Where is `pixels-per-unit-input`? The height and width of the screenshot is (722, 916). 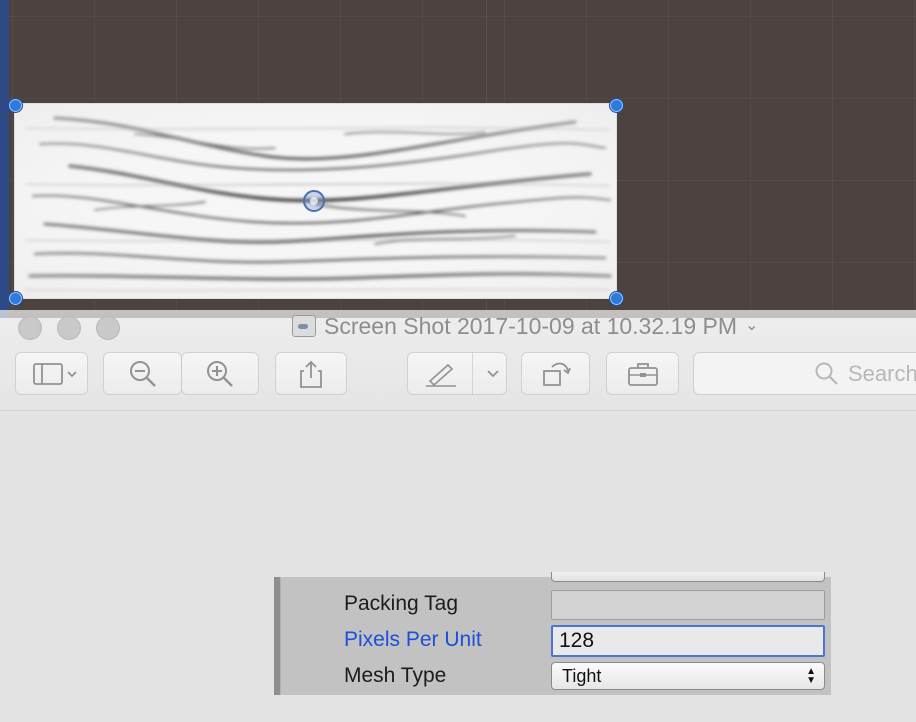
pixels-per-unit-input is located at coordinates (688, 641).